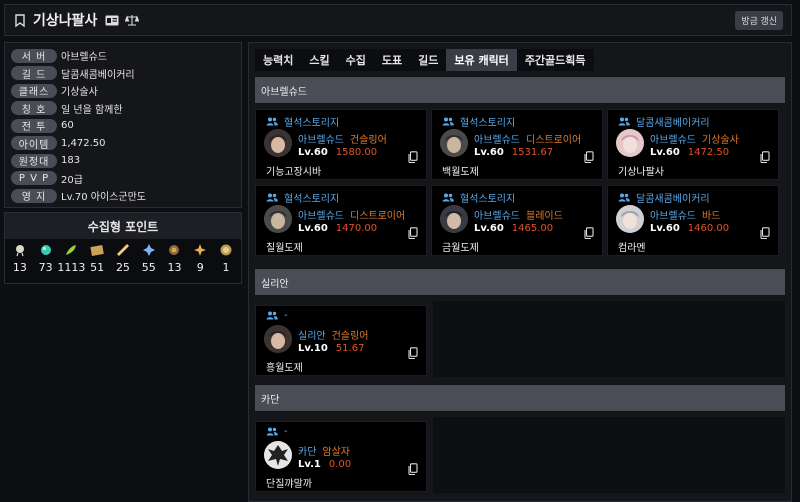  I want to click on card-guild: -, so click(277, 315).